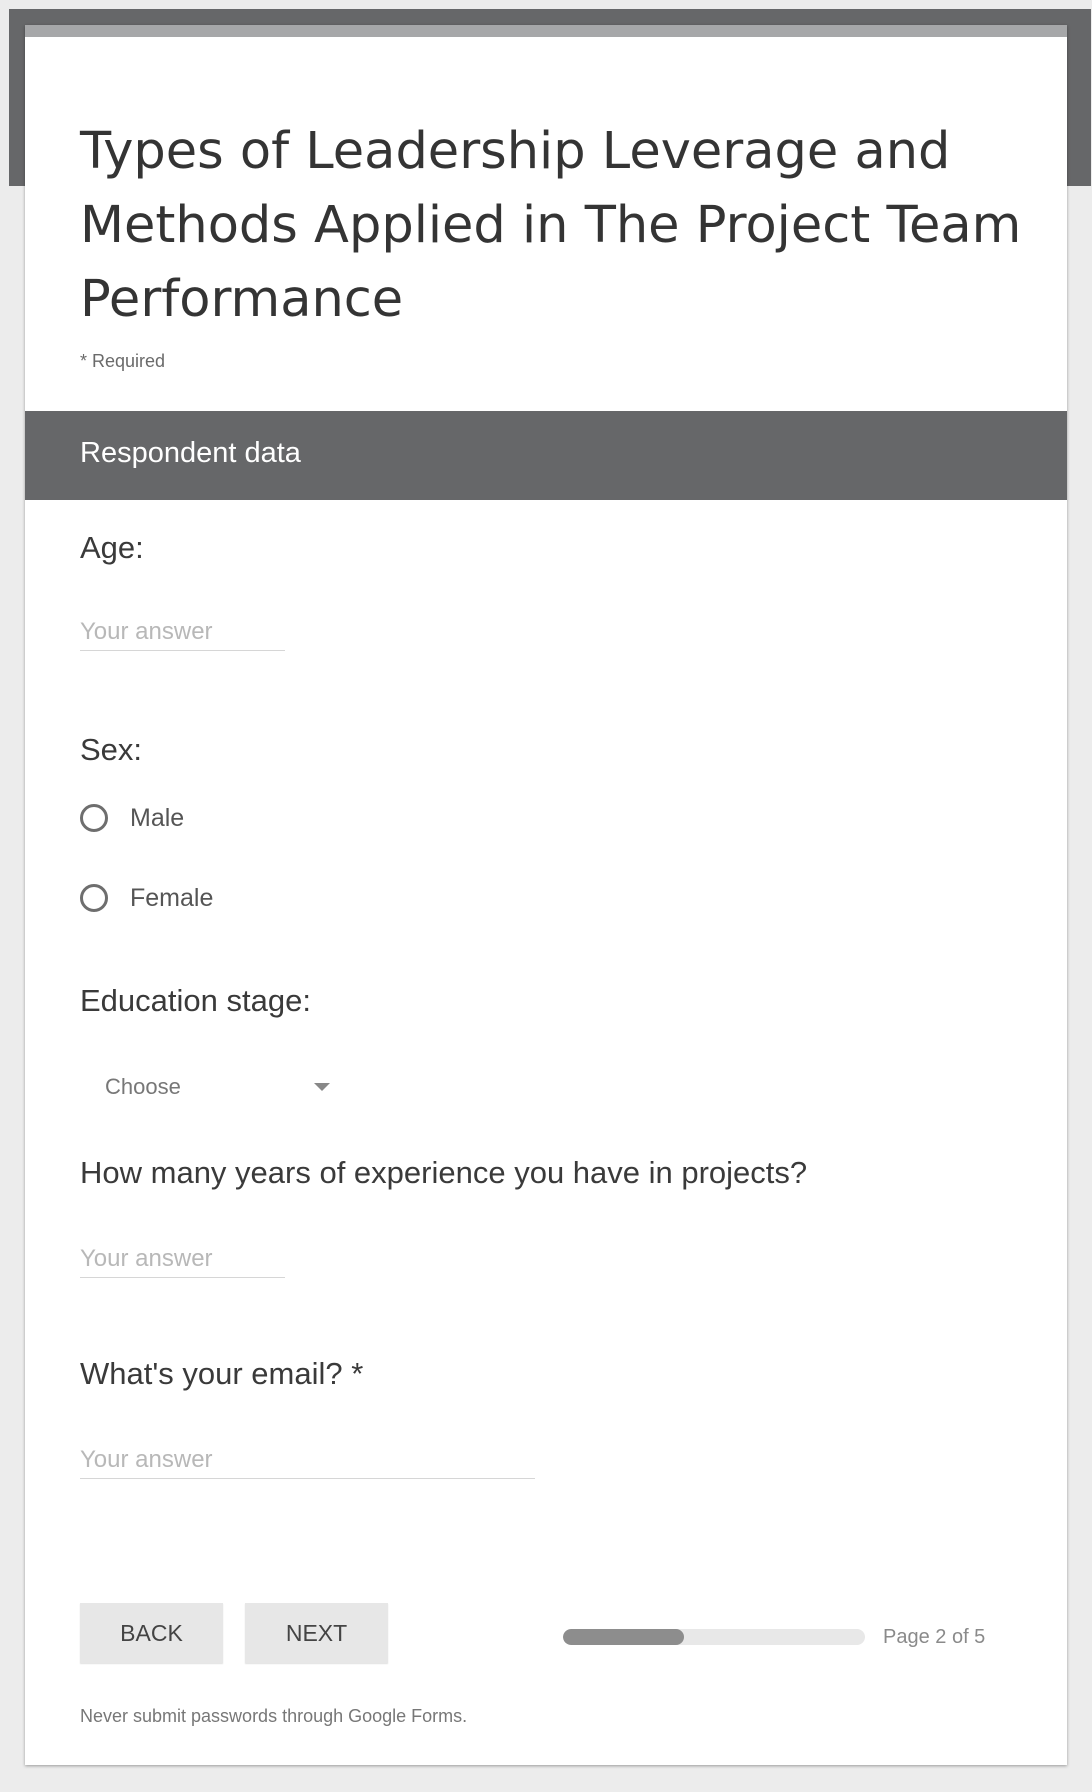  Describe the element at coordinates (222, 1373) in the screenshot. I see `question-email-label: What's your email? *` at that location.